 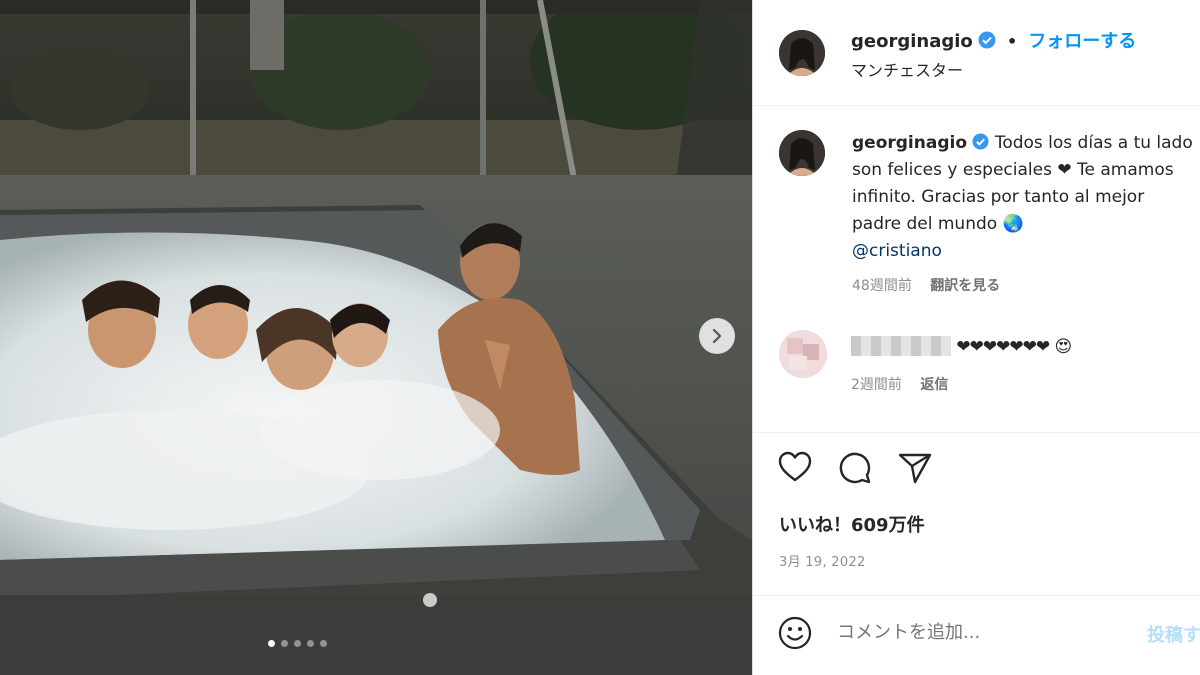 I want to click on share-button, so click(x=915, y=470).